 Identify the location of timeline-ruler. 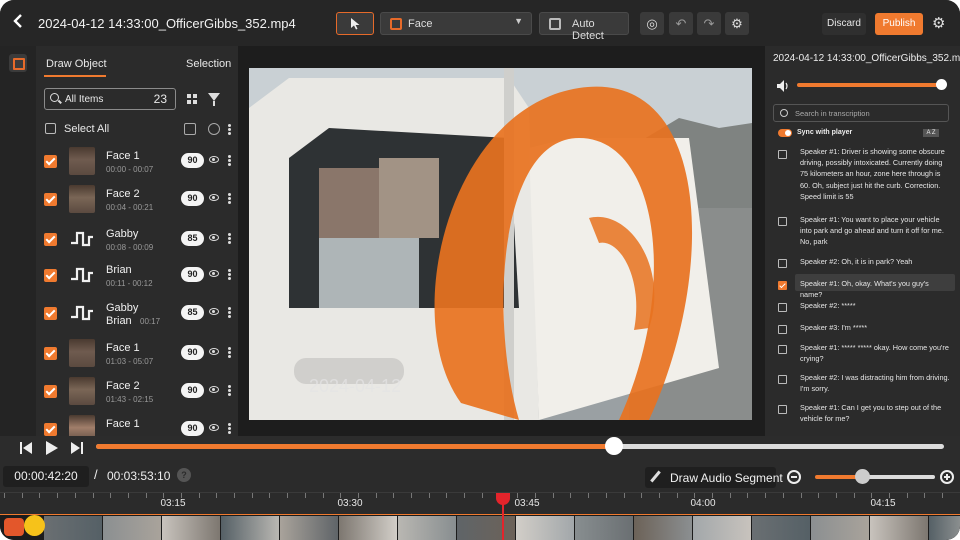
(480, 503).